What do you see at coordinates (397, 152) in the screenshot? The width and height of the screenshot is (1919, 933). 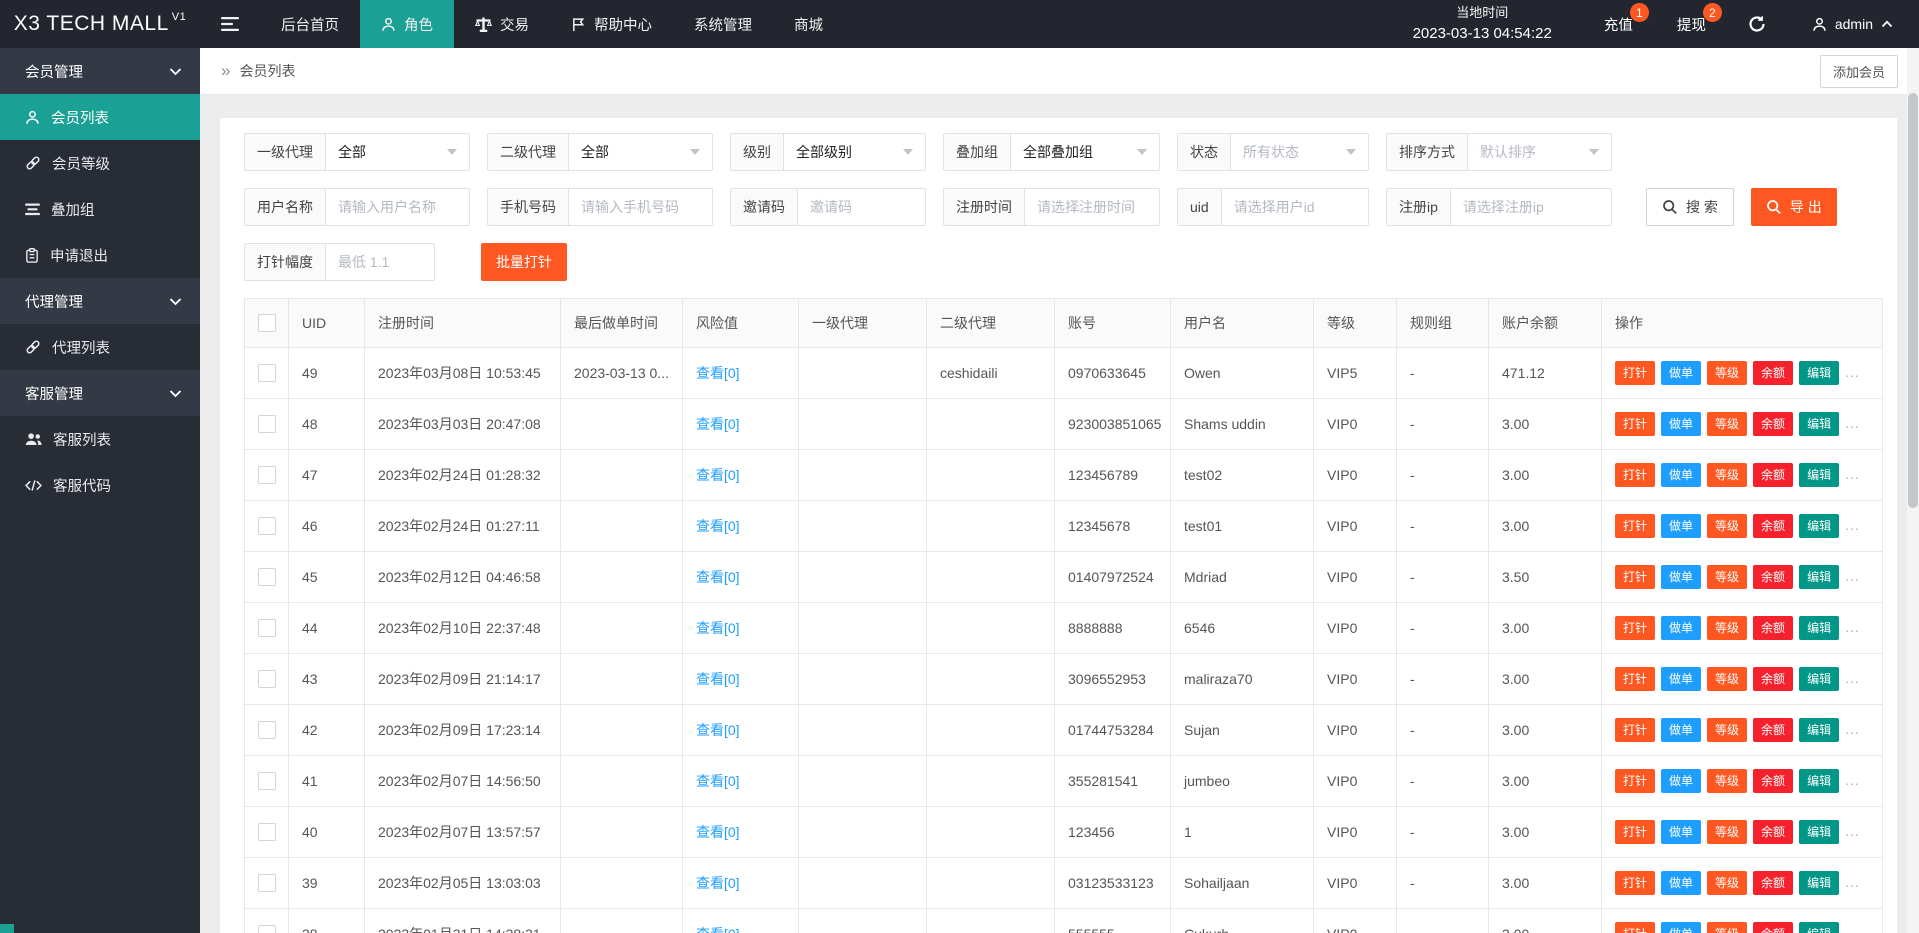 I see `filter-select-agent1-value: 全部` at bounding box center [397, 152].